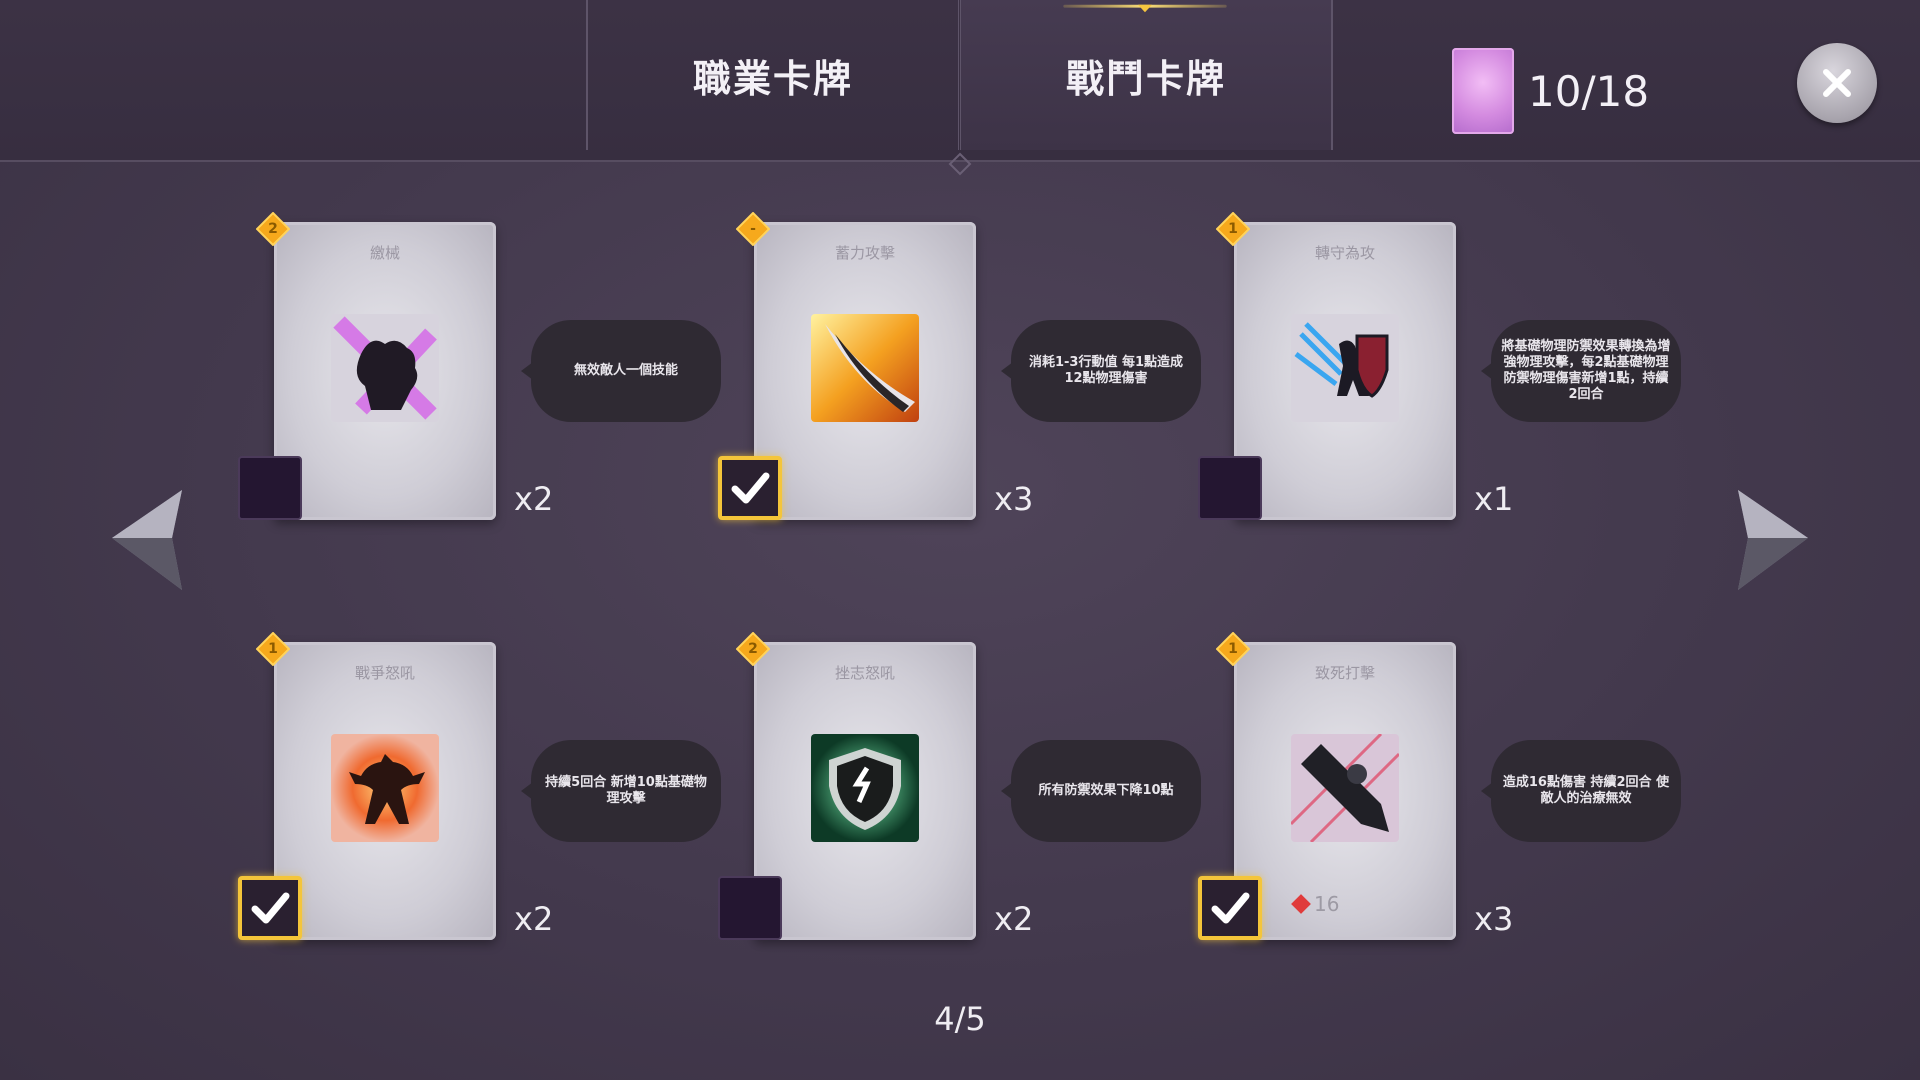  I want to click on card: 蓄力攻擊, so click(865, 371).